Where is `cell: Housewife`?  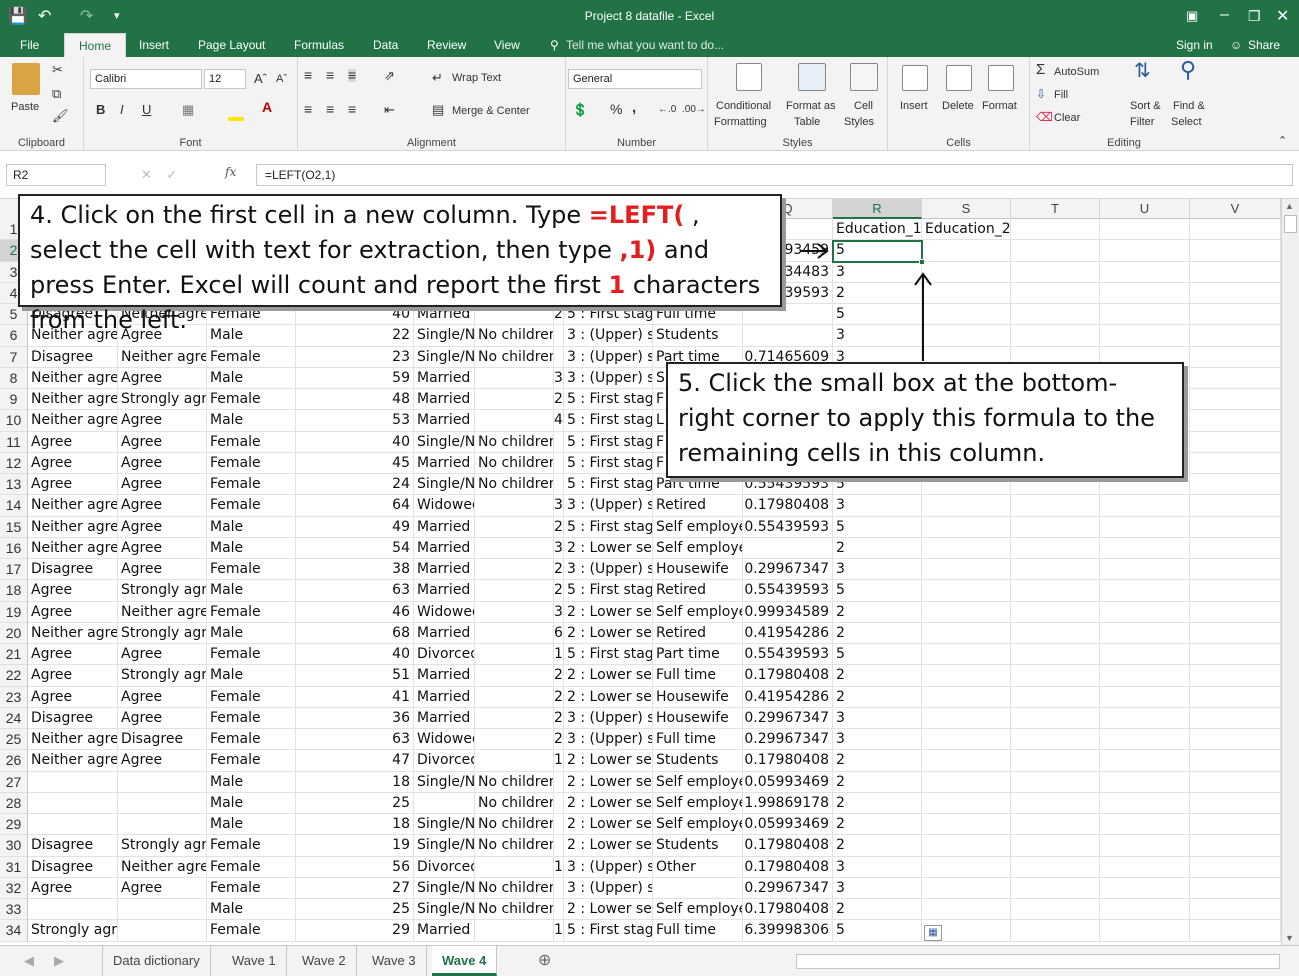 cell: Housewife is located at coordinates (698, 697).